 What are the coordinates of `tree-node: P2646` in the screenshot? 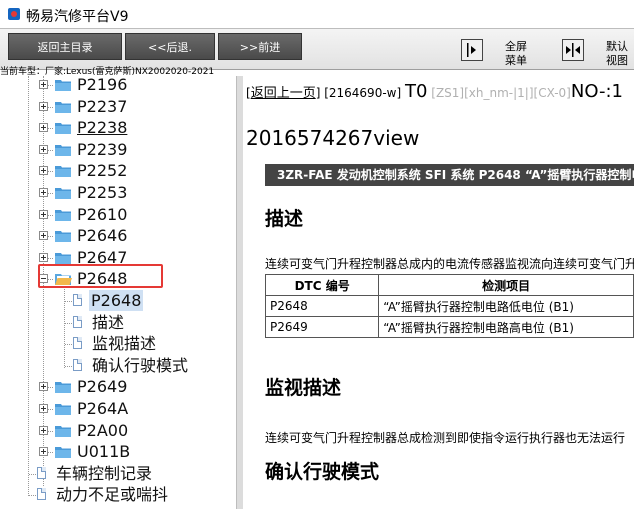 It's located at (118, 236).